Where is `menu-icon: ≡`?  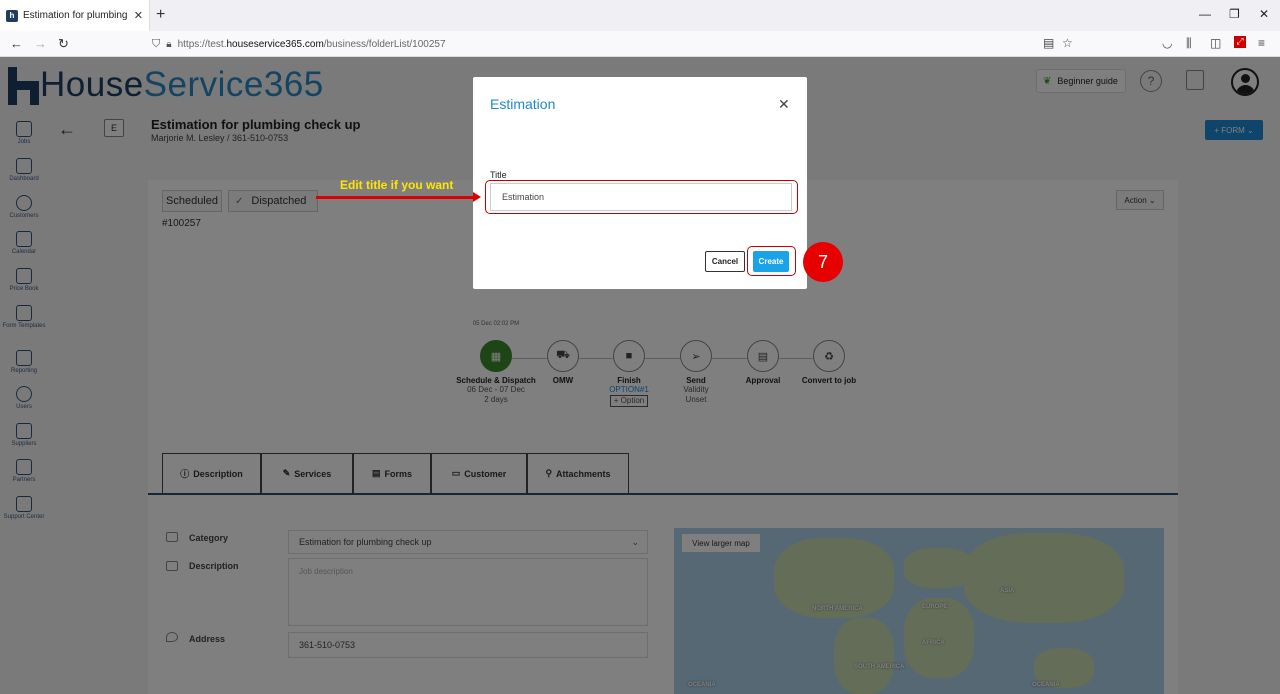 menu-icon: ≡ is located at coordinates (1261, 43).